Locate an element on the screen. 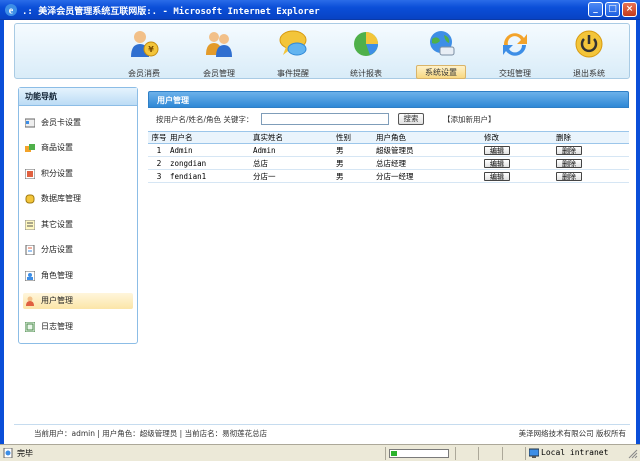 This screenshot has height=461, width=640. search-input is located at coordinates (325, 119).